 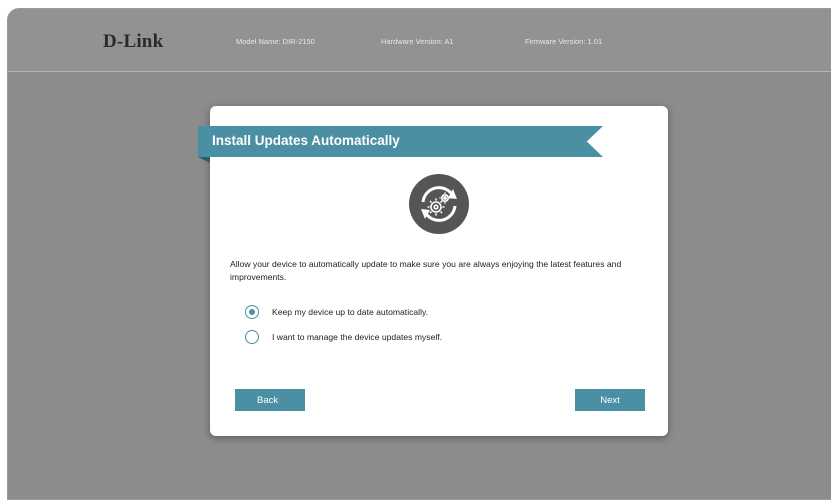 I want to click on title-banner: Install Updates Automatically, so click(x=400, y=141).